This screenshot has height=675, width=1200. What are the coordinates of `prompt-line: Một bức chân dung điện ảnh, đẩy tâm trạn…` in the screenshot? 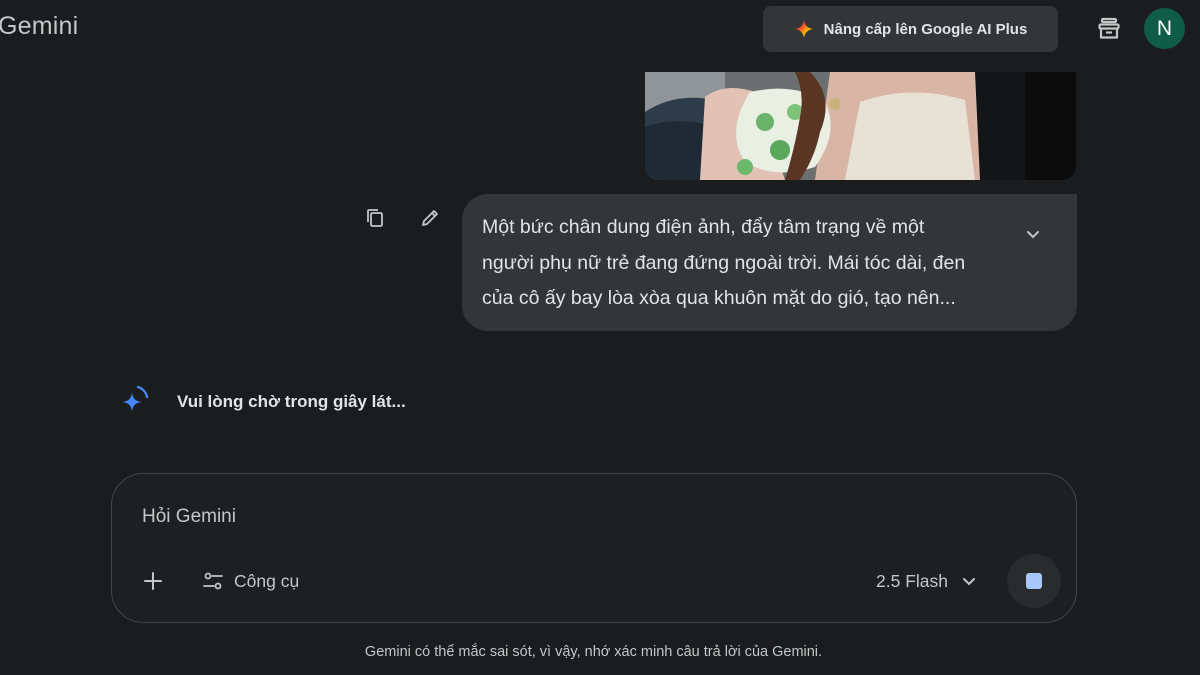 It's located at (703, 227).